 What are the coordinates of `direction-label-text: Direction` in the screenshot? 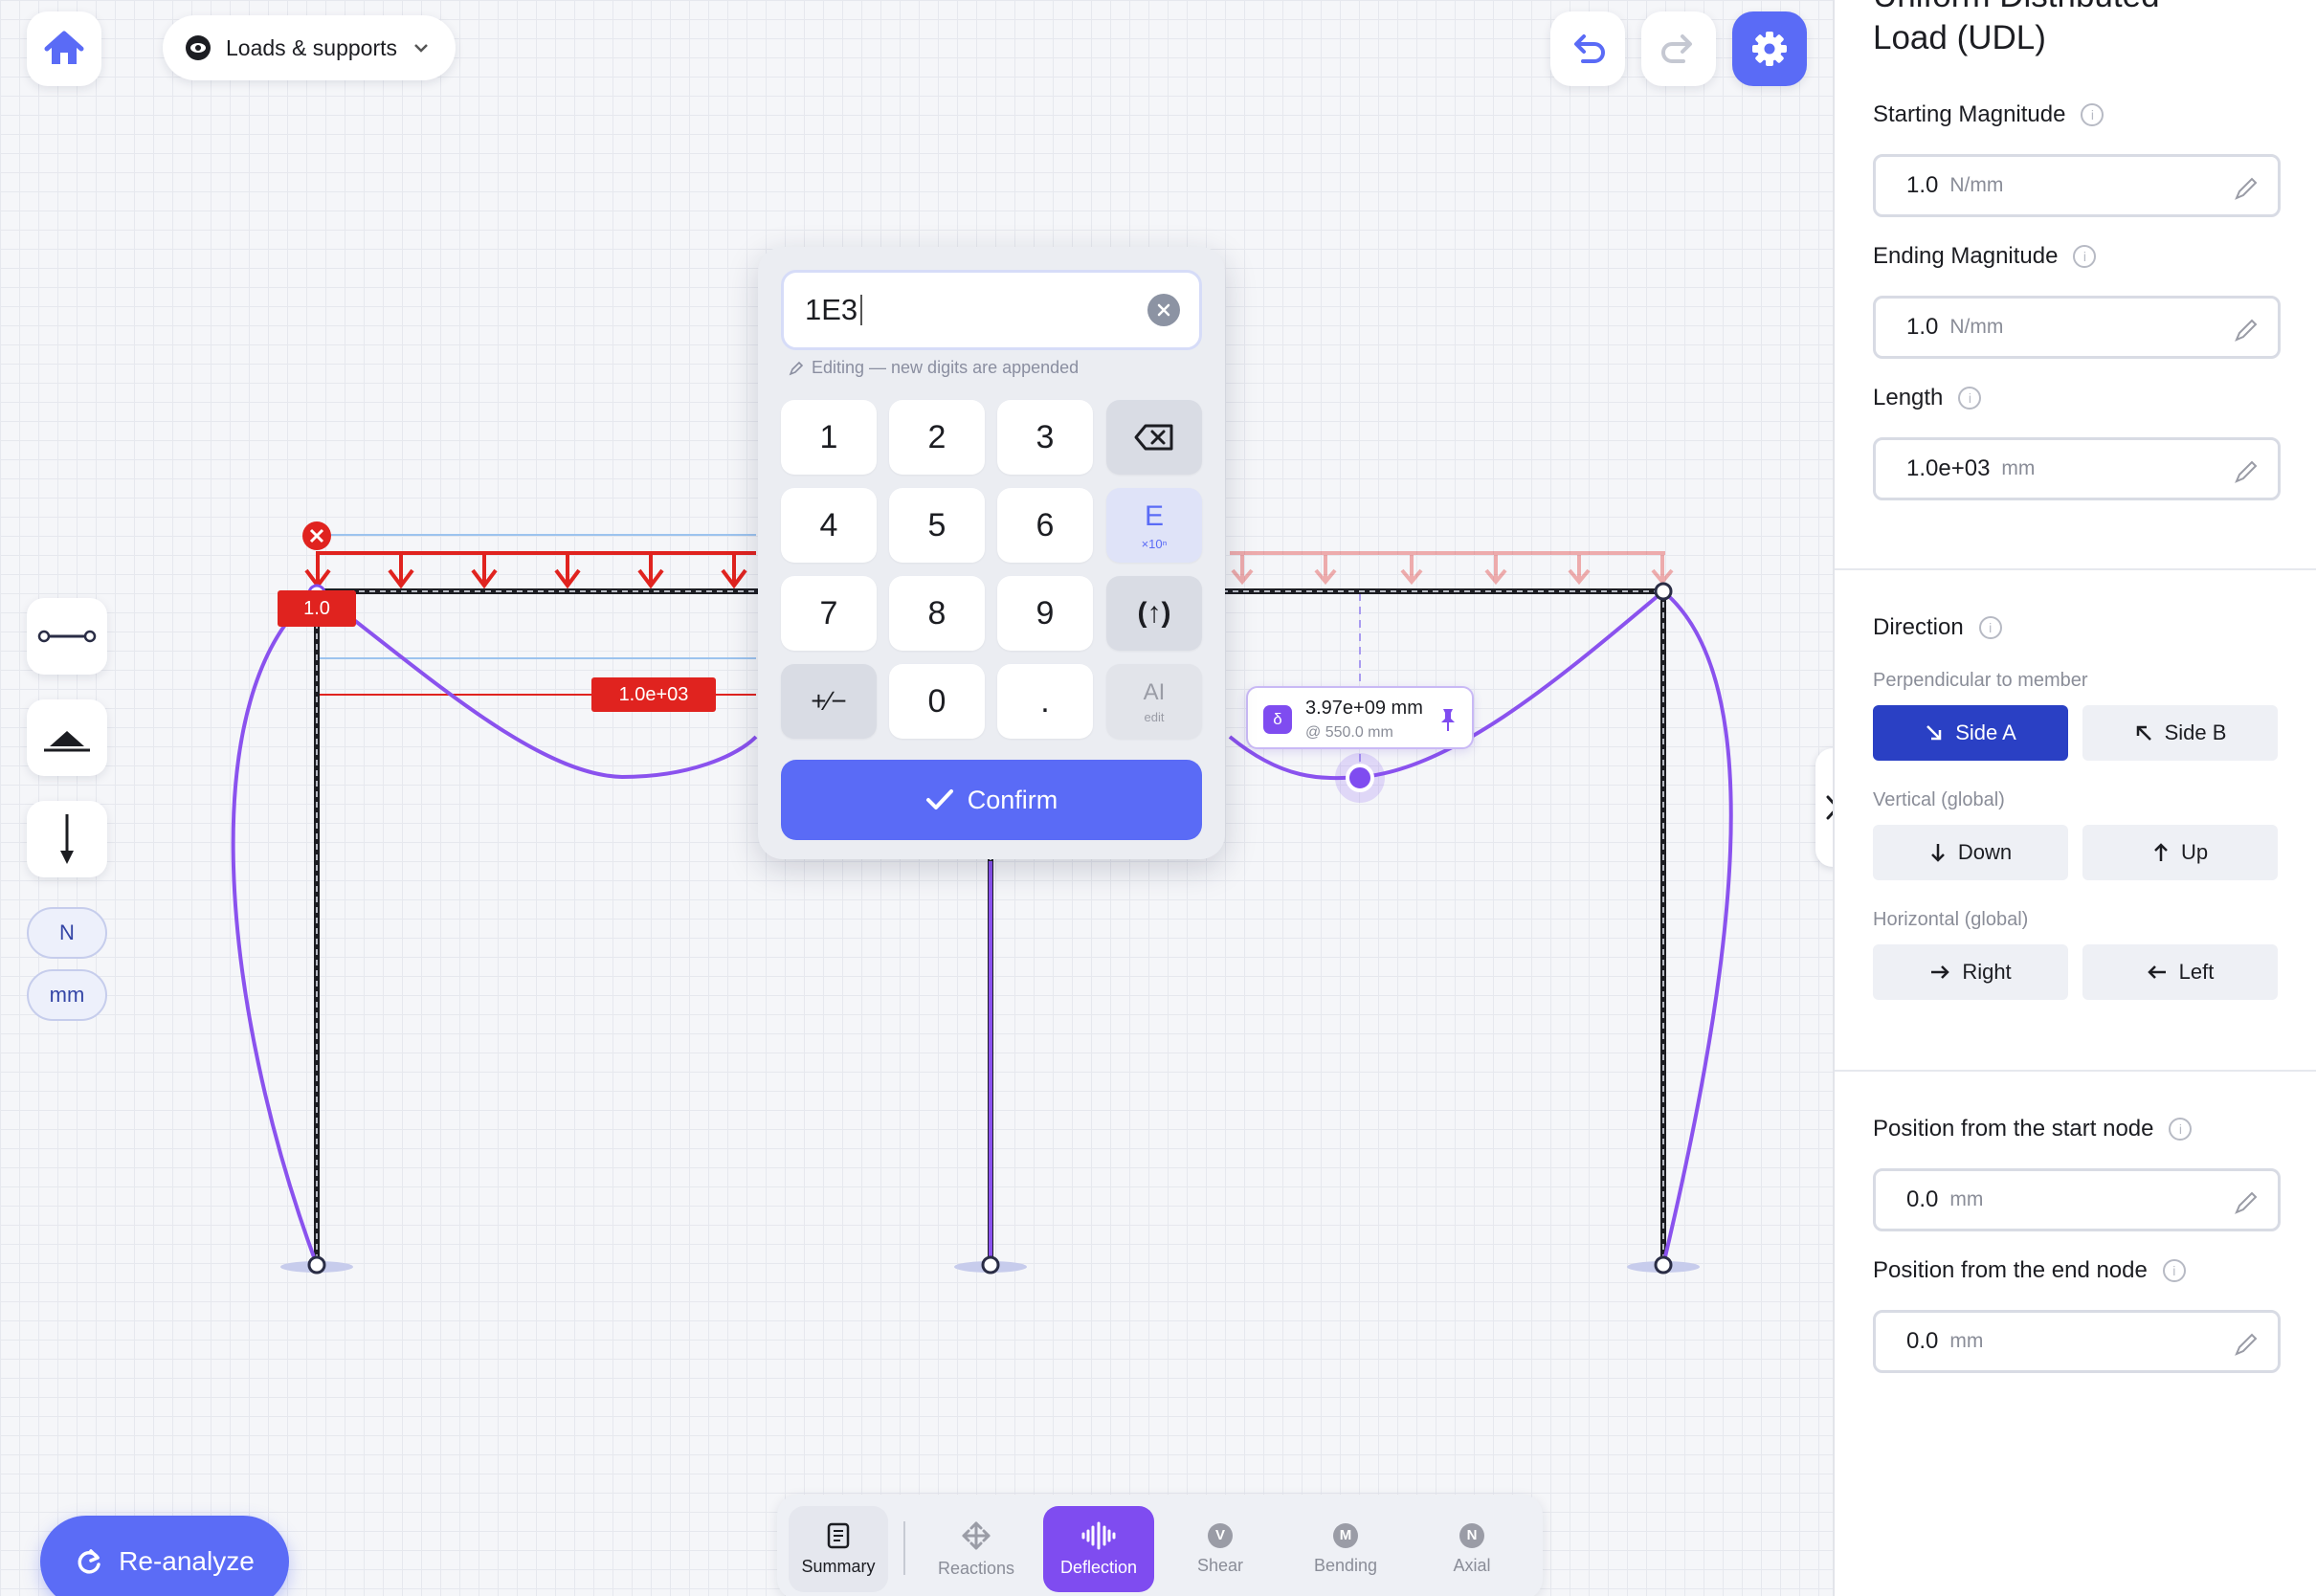 It's located at (1918, 627).